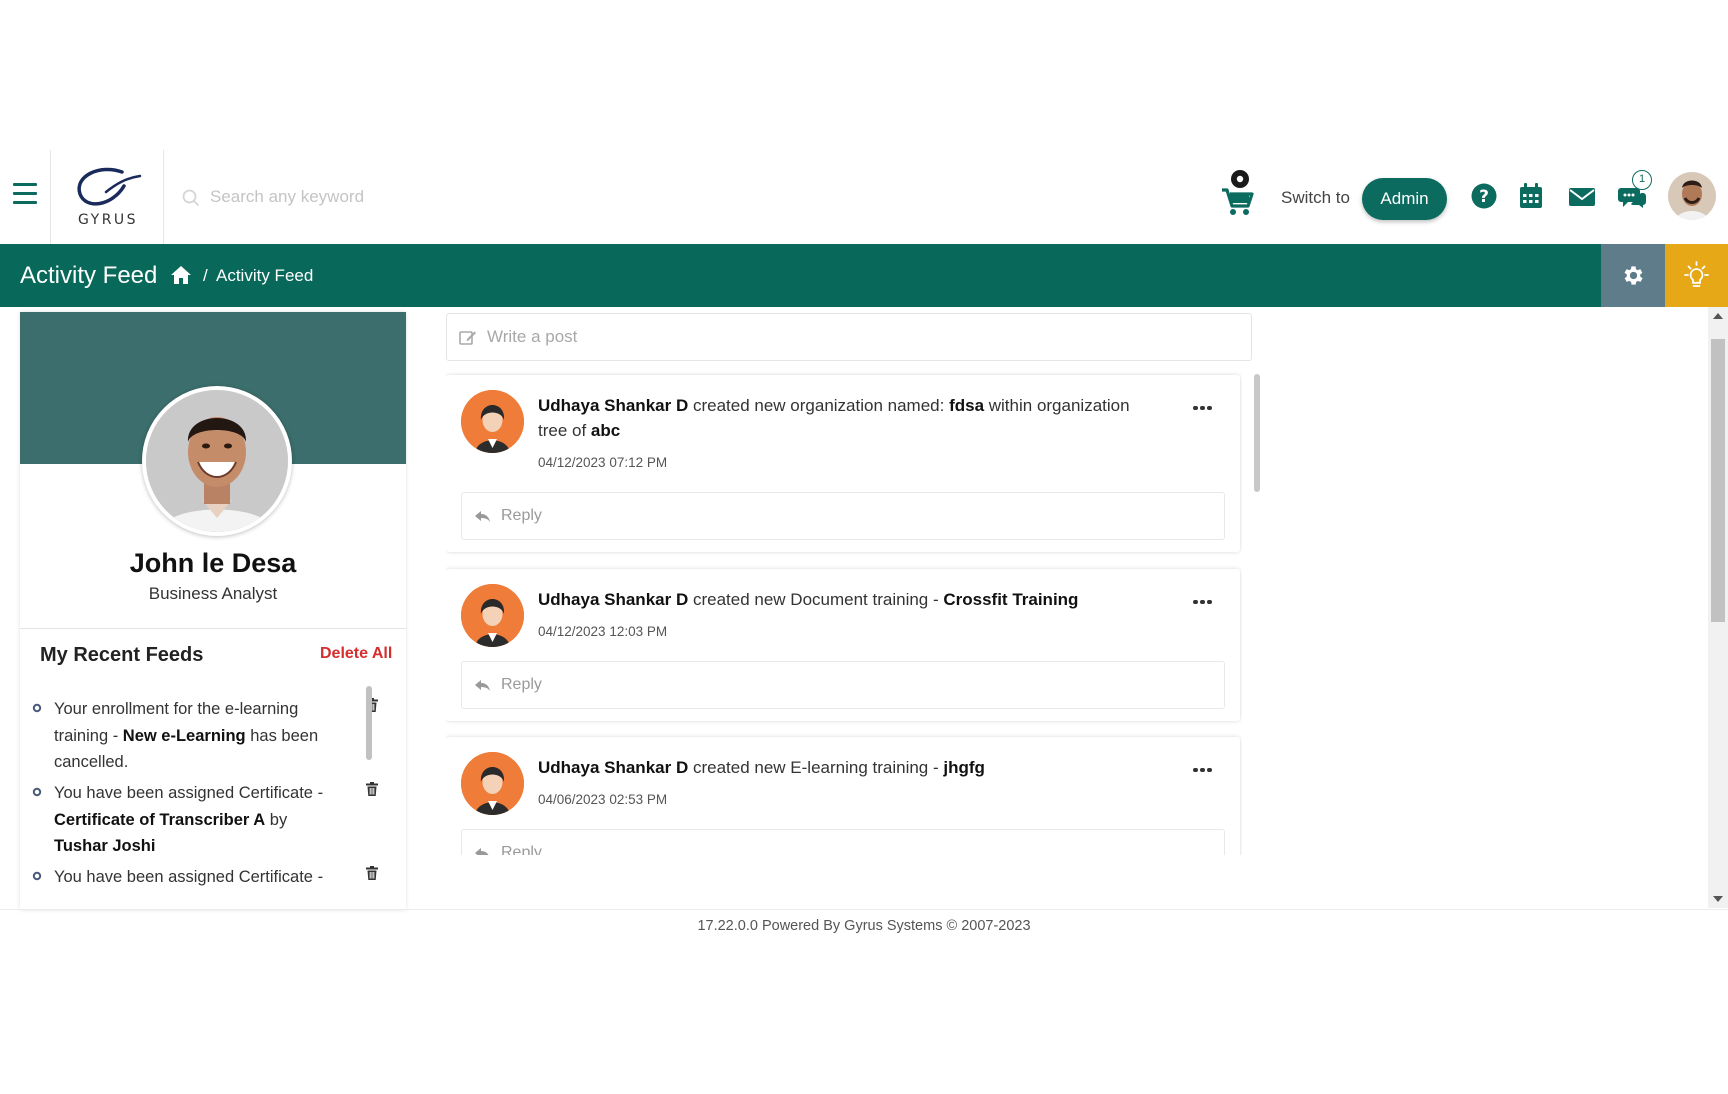  Describe the element at coordinates (1718, 316) in the screenshot. I see `scroll-up-arrow` at that location.